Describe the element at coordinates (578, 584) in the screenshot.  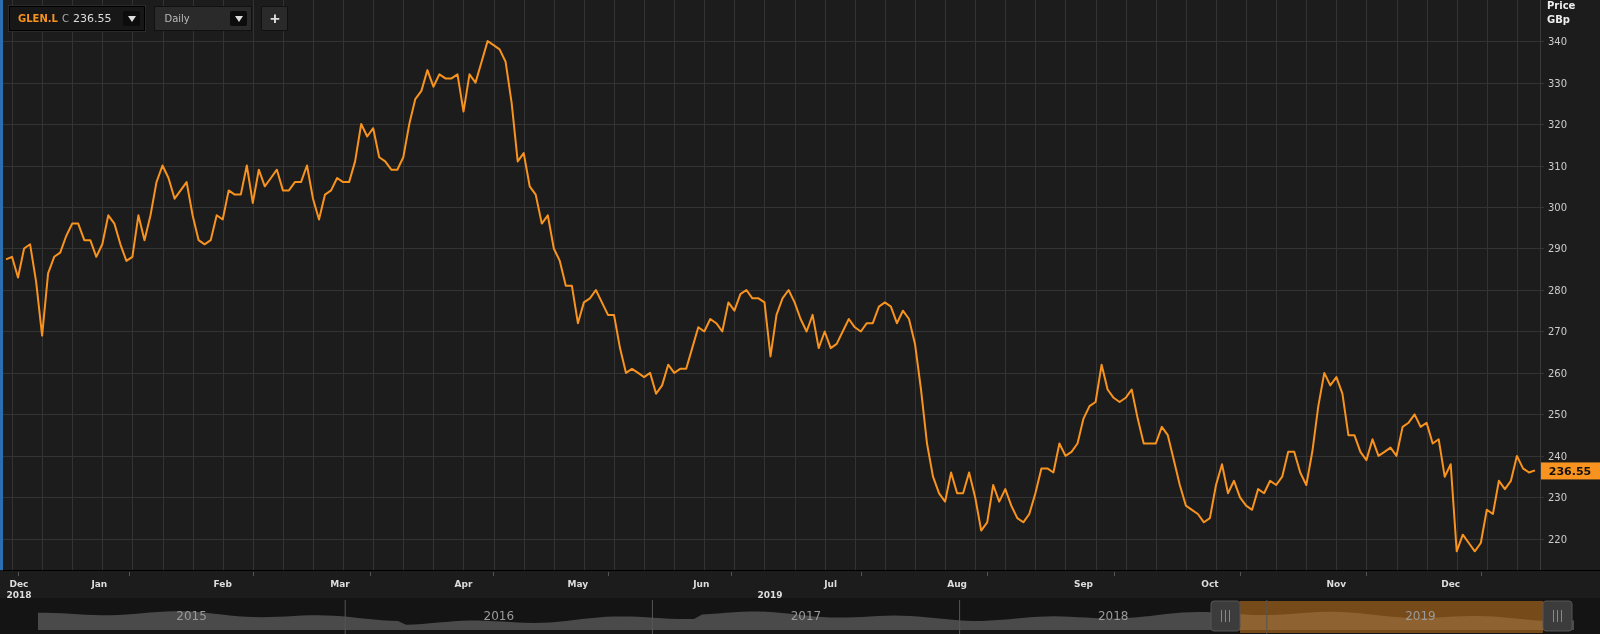
I see `x-axis-label: May` at that location.